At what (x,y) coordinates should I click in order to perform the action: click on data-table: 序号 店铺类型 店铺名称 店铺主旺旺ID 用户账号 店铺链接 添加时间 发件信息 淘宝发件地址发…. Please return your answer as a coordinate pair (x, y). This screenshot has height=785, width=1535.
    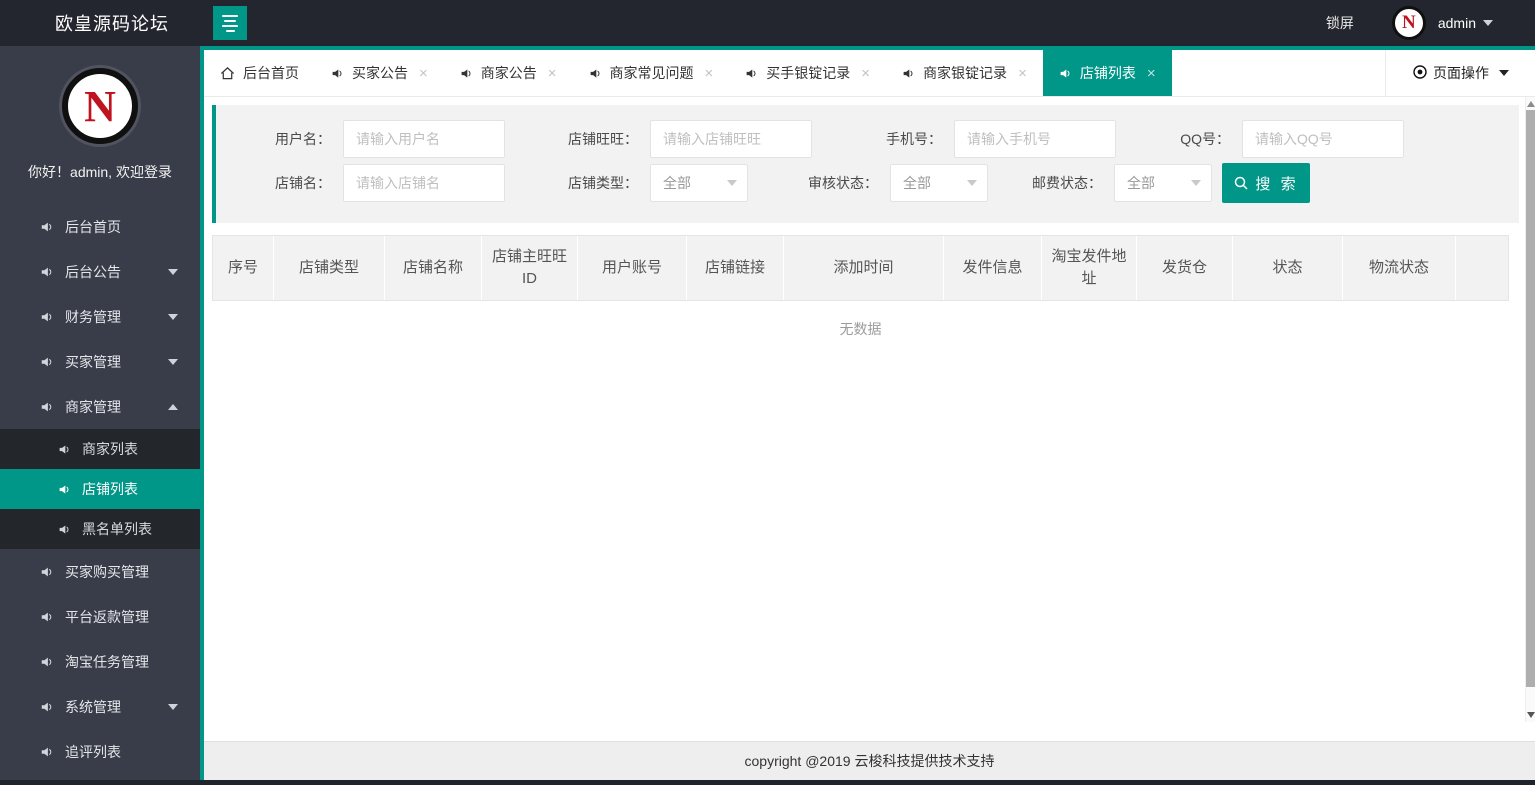
    Looking at the image, I should click on (860, 296).